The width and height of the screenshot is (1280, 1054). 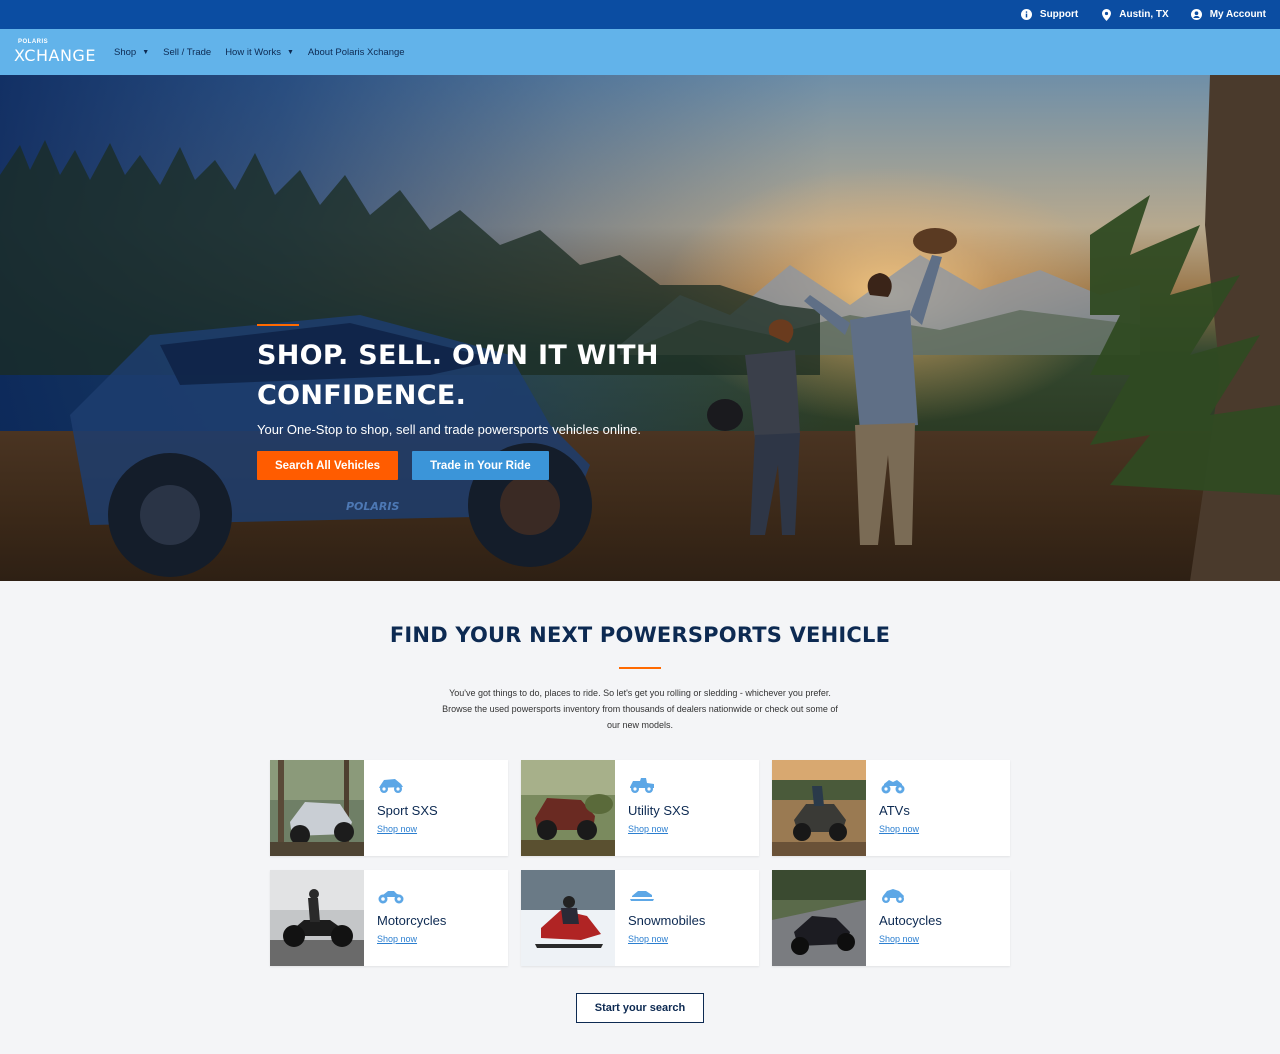 I want to click on riders-celebrating-image, so click(x=832, y=386).